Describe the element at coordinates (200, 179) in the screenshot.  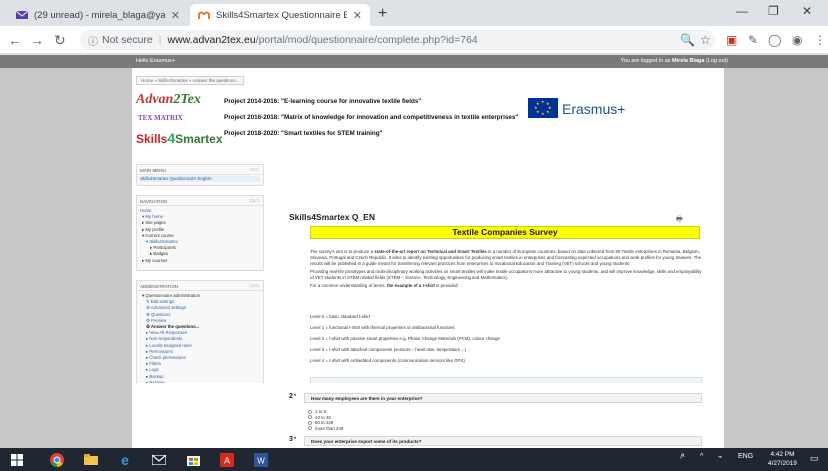
I see `main-menu-item: Skills4Smartex Questionnaire English` at that location.